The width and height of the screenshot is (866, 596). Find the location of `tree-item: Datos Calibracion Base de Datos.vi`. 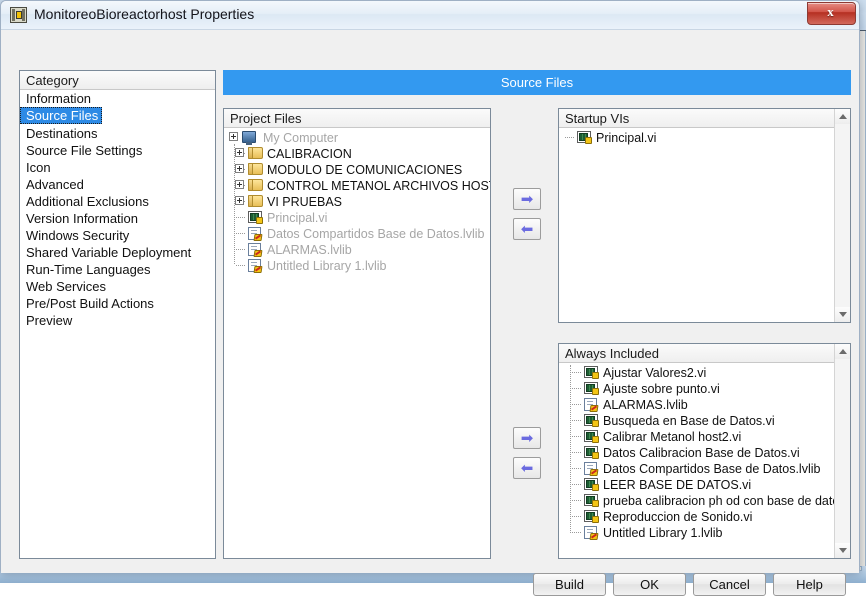

tree-item: Datos Calibracion Base de Datos.vi is located at coordinates (704, 452).